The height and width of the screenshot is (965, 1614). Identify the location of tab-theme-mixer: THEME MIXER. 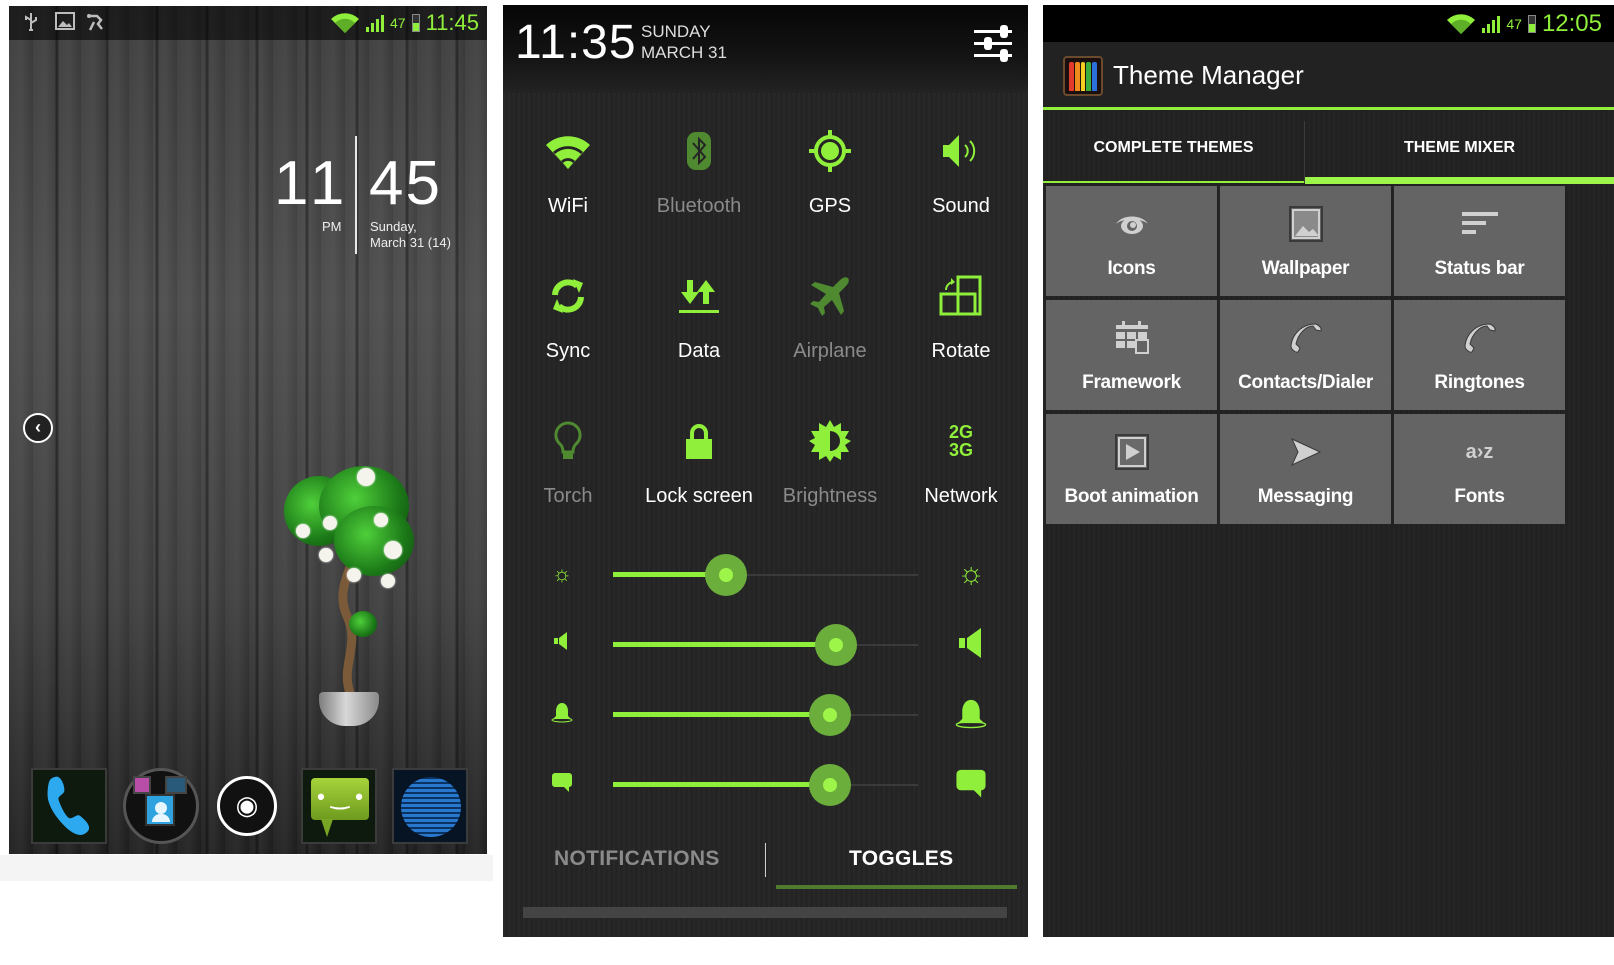
(1459, 148).